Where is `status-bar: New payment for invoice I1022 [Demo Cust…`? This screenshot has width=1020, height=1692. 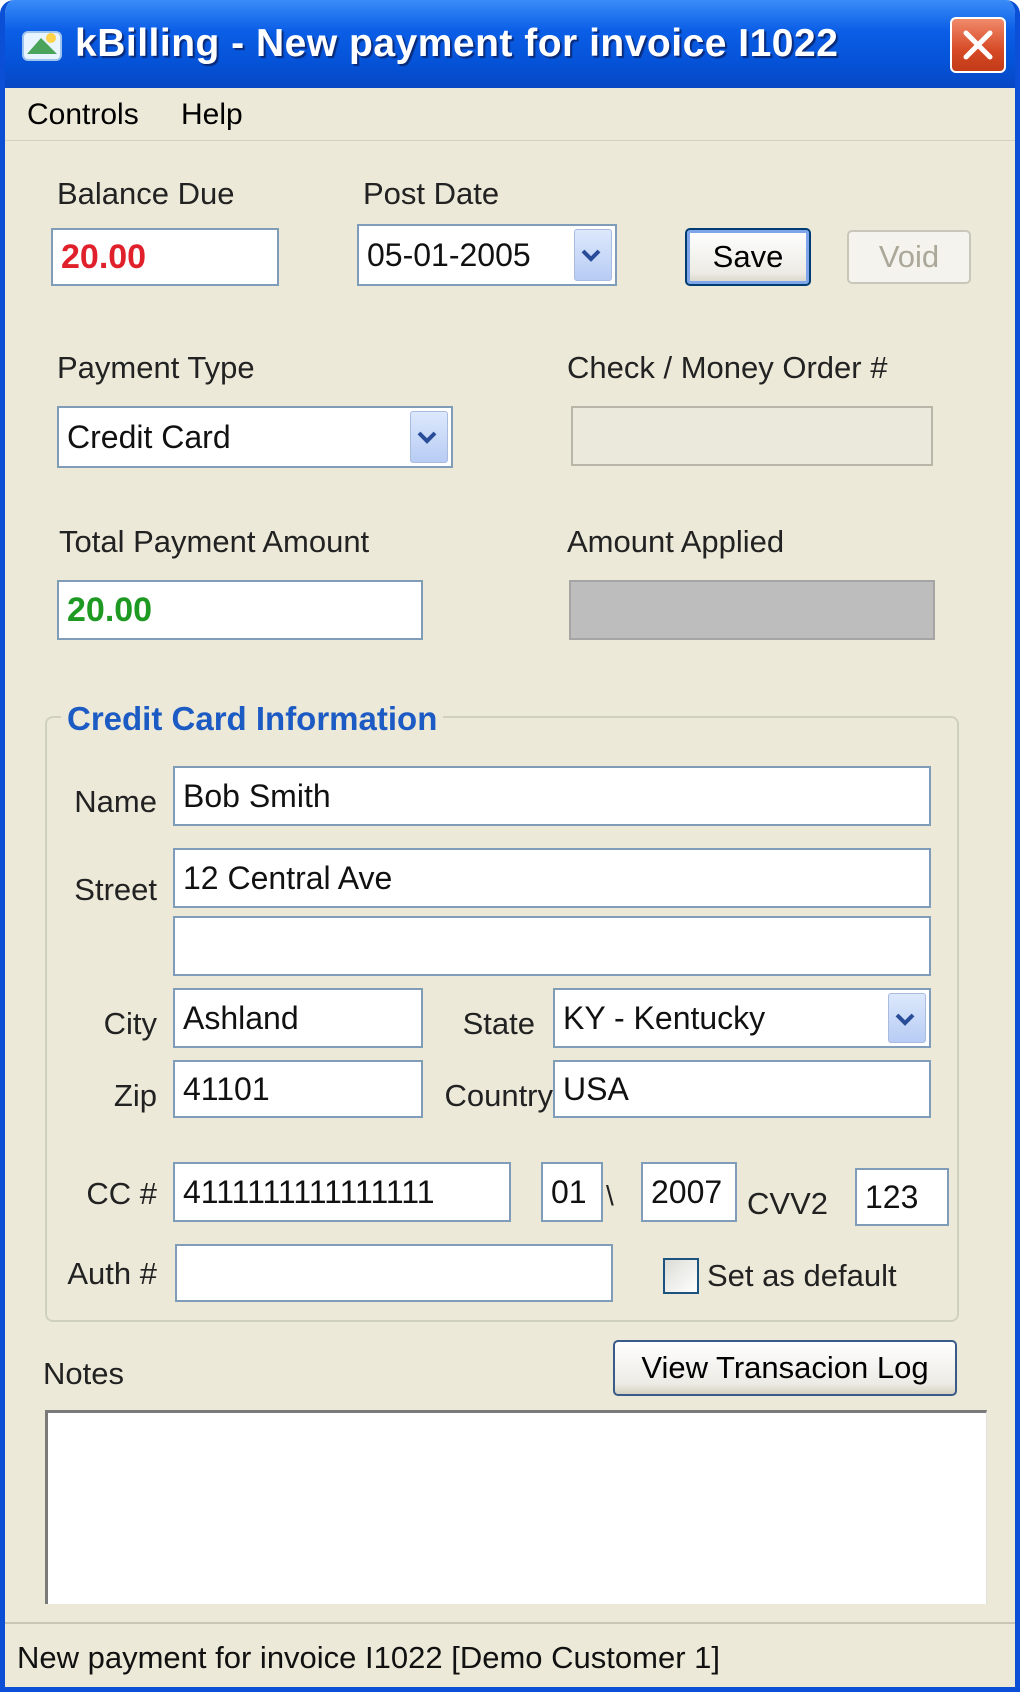 status-bar: New payment for invoice I1022 [Demo Cust… is located at coordinates (510, 1654).